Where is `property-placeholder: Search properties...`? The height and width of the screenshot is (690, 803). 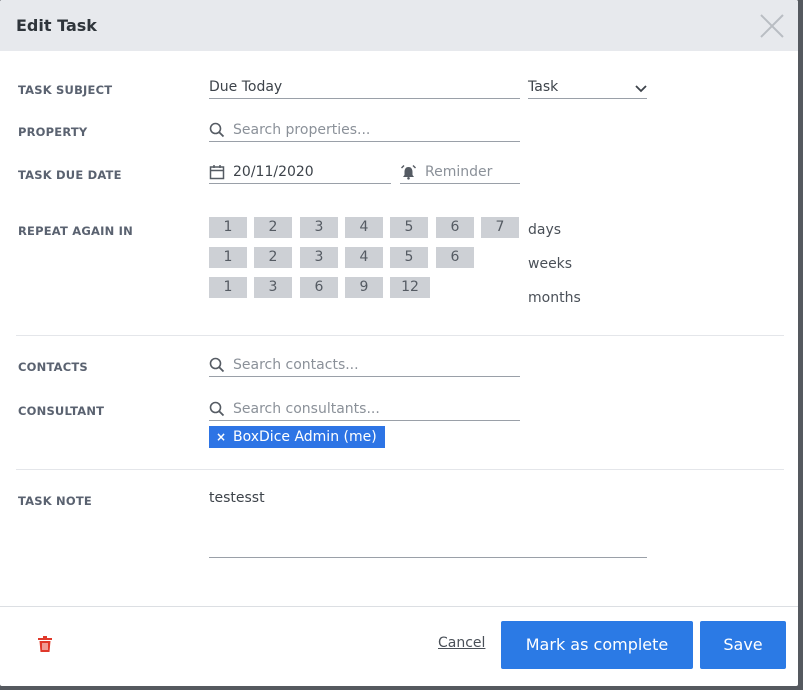 property-placeholder: Search properties... is located at coordinates (302, 130).